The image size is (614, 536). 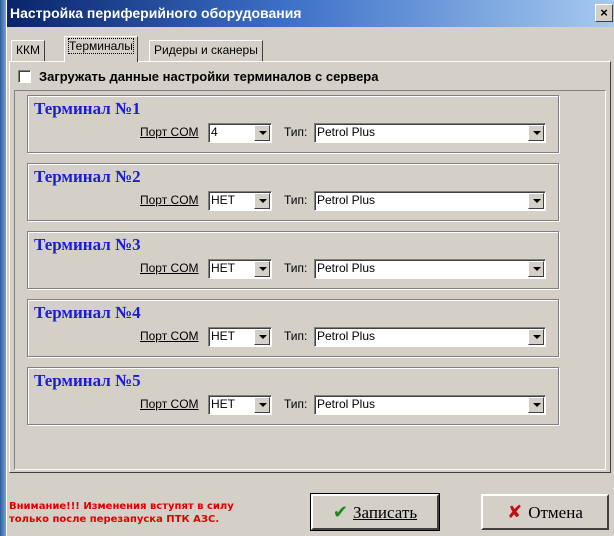 I want to click on warning-line-1: Внимание!!! Изменения вступят в силу, so click(x=121, y=506).